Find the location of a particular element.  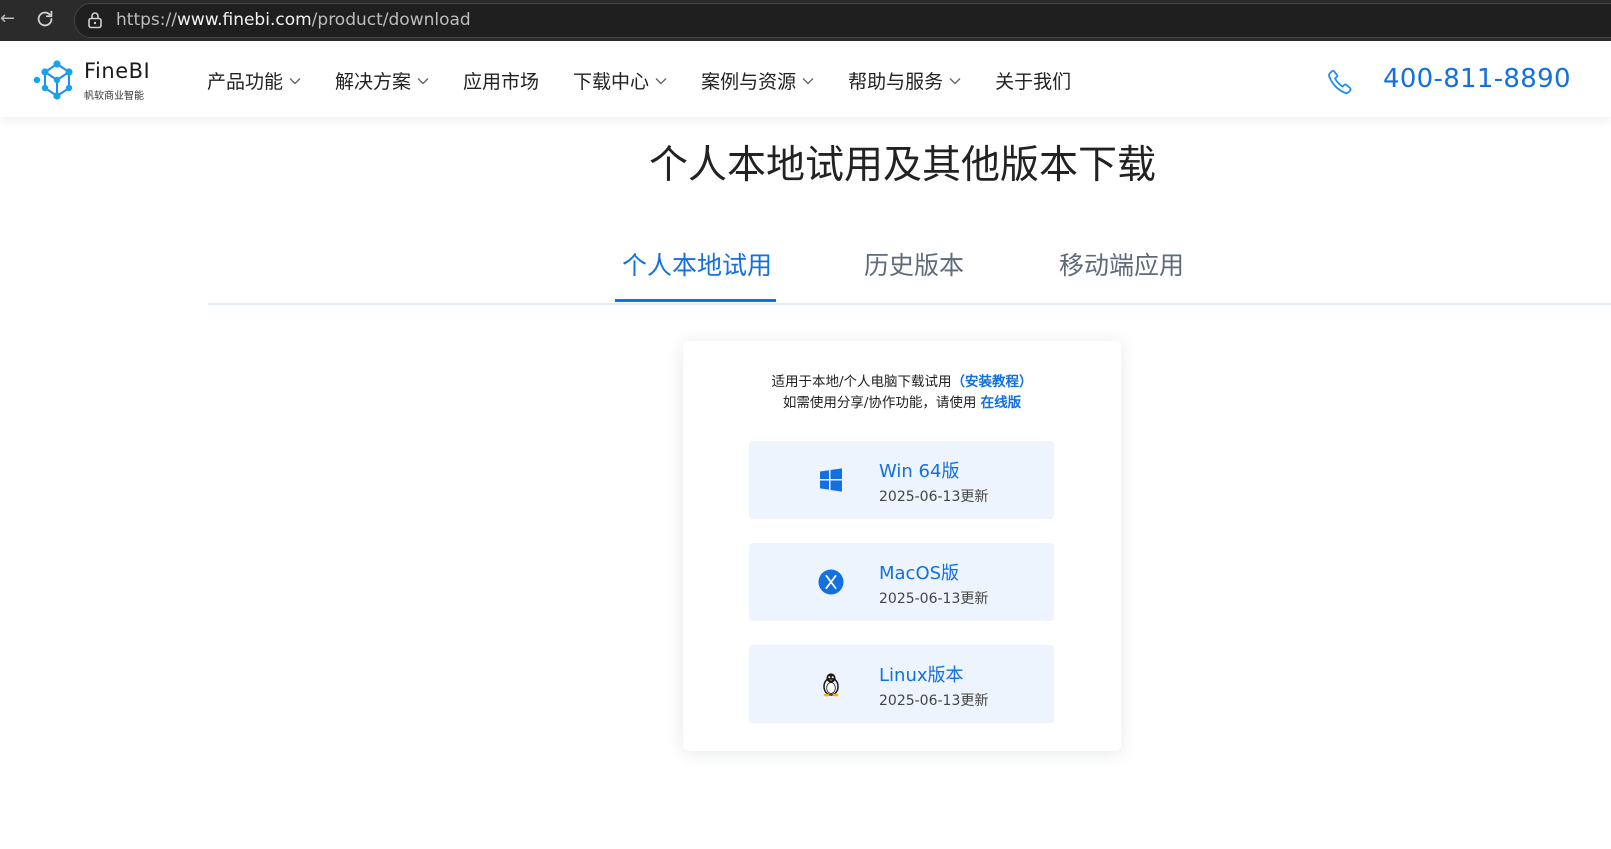

url-host: www.finebi.com is located at coordinates (244, 20).